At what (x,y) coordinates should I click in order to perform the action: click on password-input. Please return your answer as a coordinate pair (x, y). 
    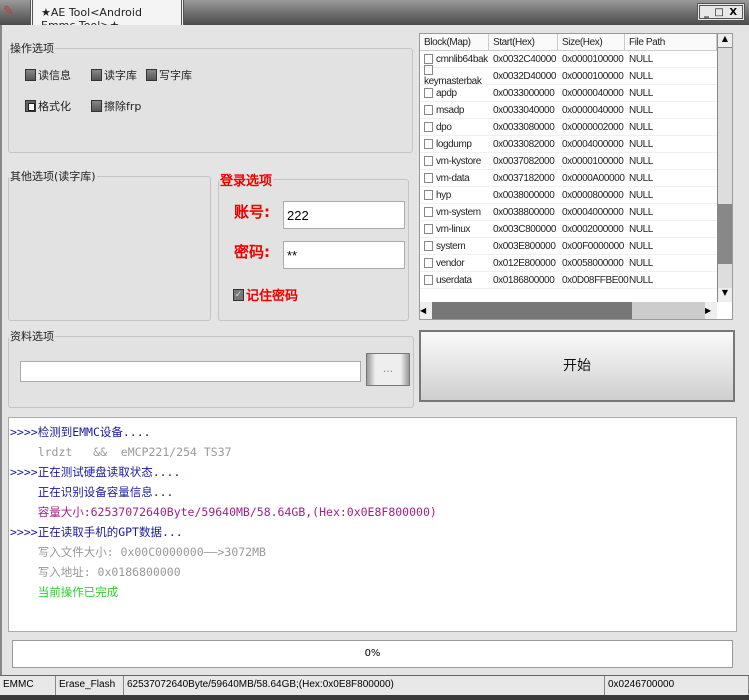
    Looking at the image, I should click on (344, 255).